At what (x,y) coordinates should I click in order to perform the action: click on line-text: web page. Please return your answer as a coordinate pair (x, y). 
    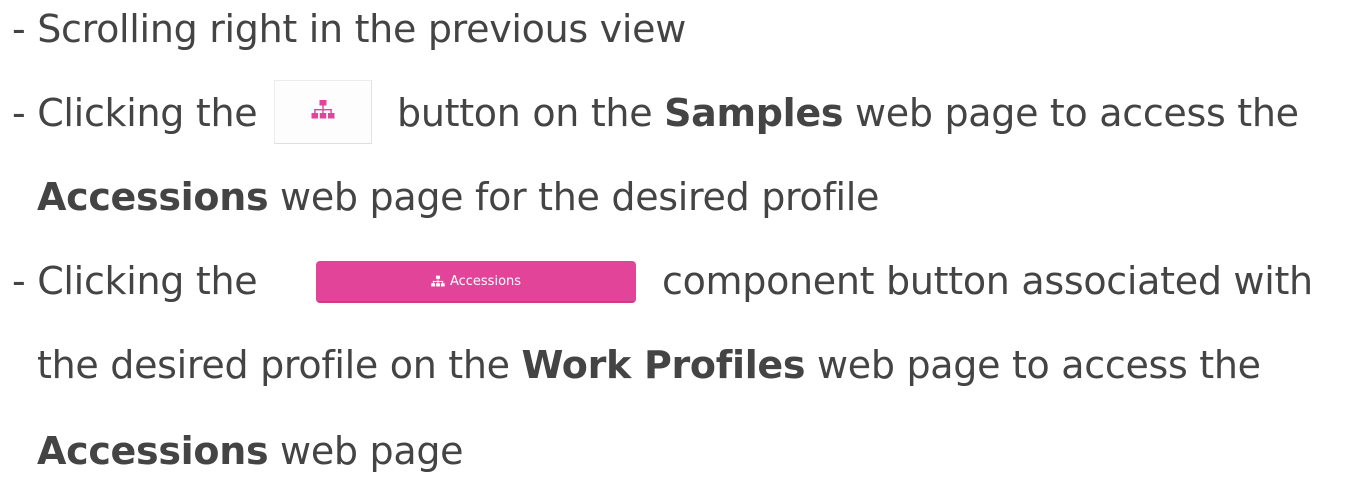
    Looking at the image, I should click on (366, 451).